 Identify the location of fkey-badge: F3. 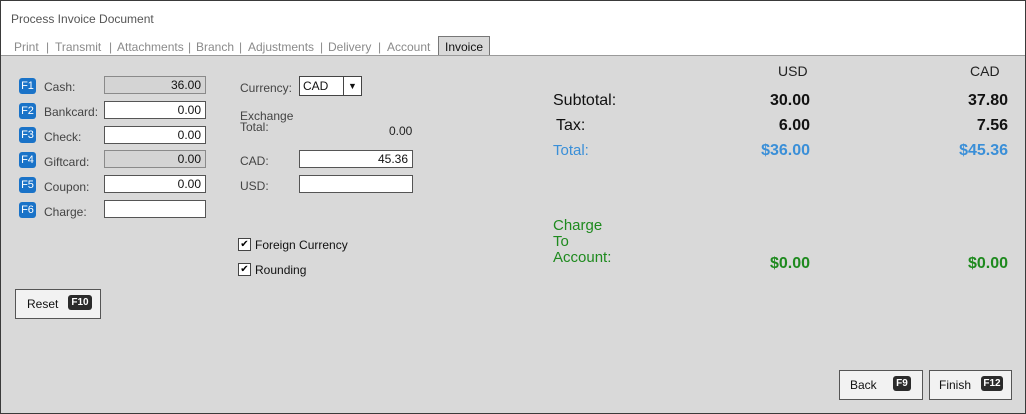
(27, 135).